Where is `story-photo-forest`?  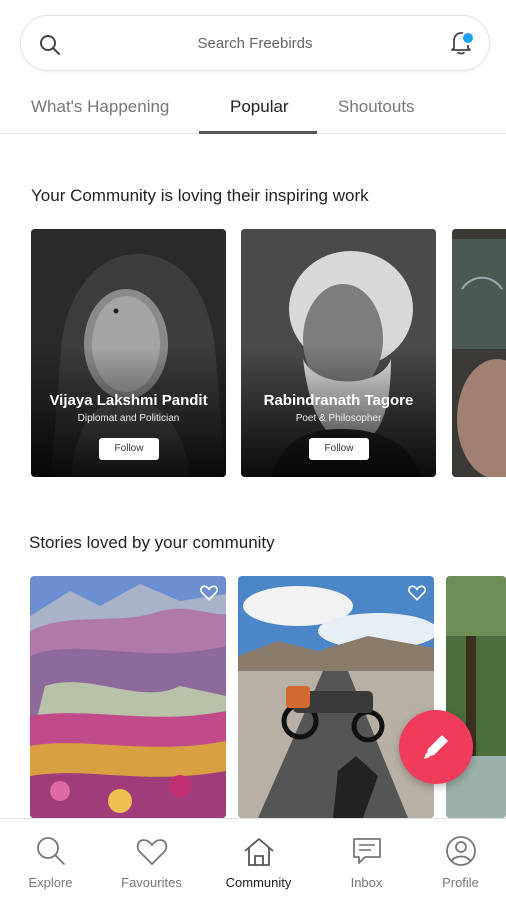
story-photo-forest is located at coordinates (476, 697).